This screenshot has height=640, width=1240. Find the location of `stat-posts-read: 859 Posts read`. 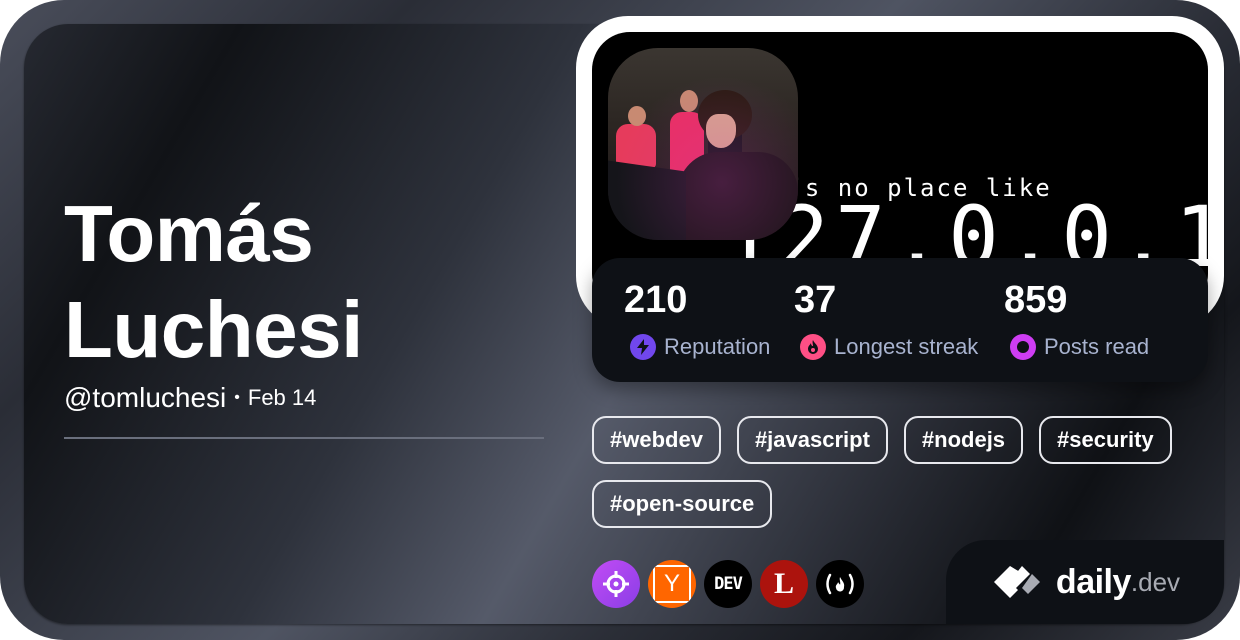

stat-posts-read: 859 Posts read is located at coordinates (1060, 319).